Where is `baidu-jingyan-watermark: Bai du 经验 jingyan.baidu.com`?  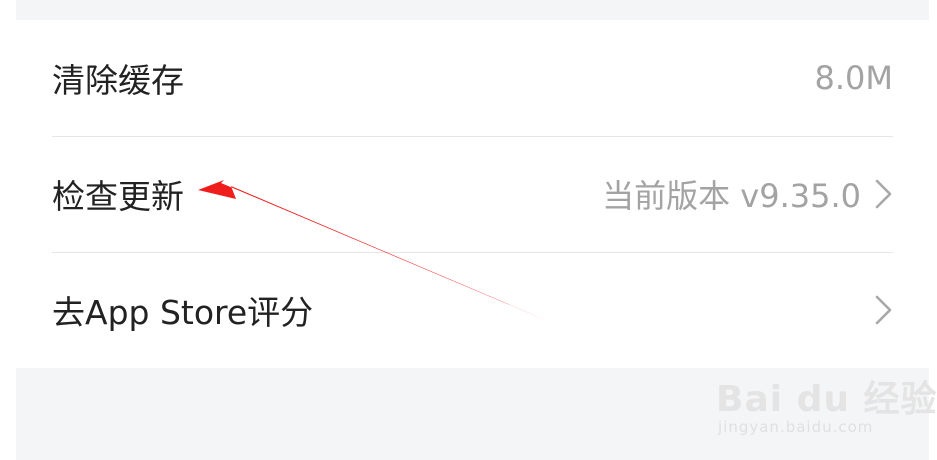 baidu-jingyan-watermark: Bai du 经验 jingyan.baidu.com is located at coordinates (826, 402).